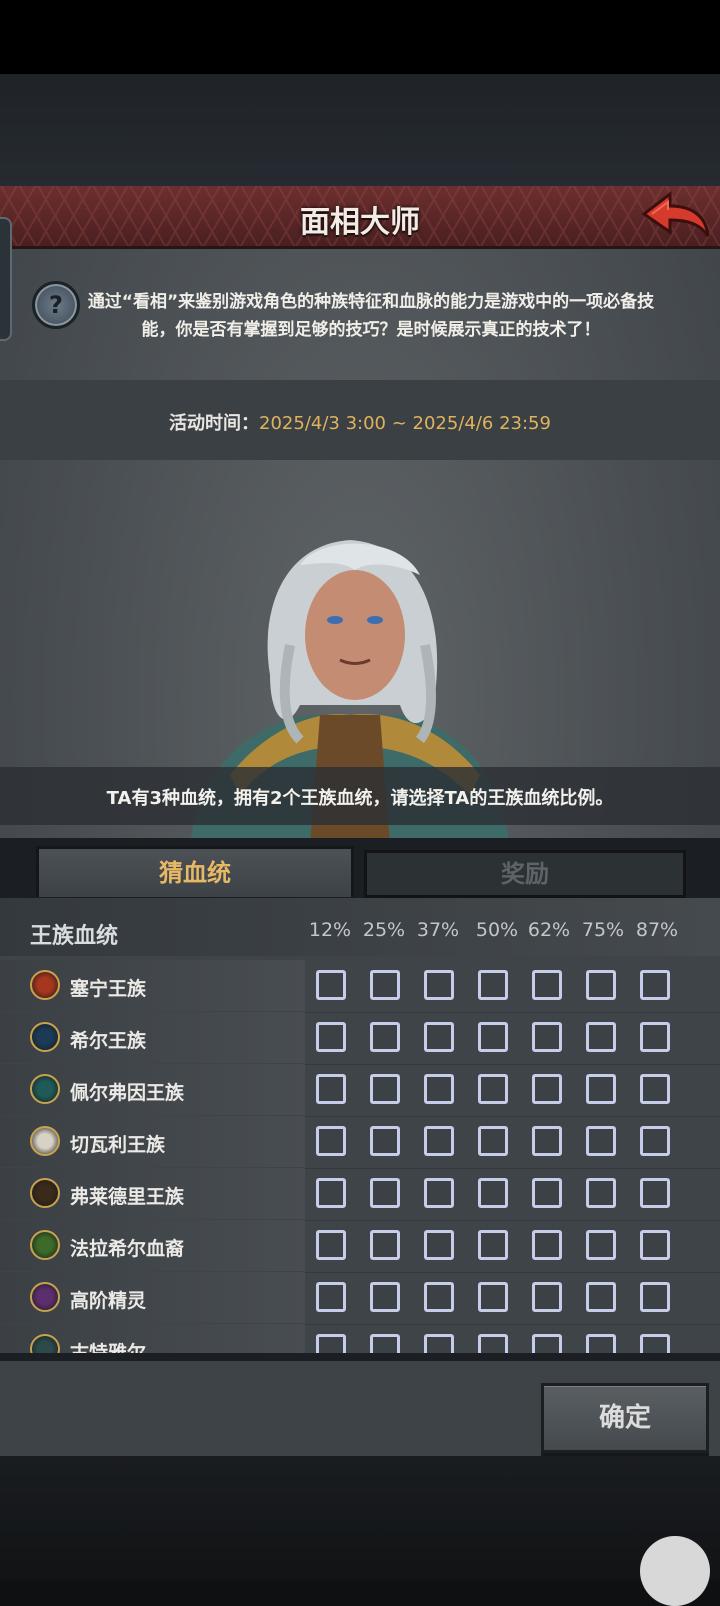  Describe the element at coordinates (360, 1246) in the screenshot. I see `table-row: 法拉希尔血裔` at that location.